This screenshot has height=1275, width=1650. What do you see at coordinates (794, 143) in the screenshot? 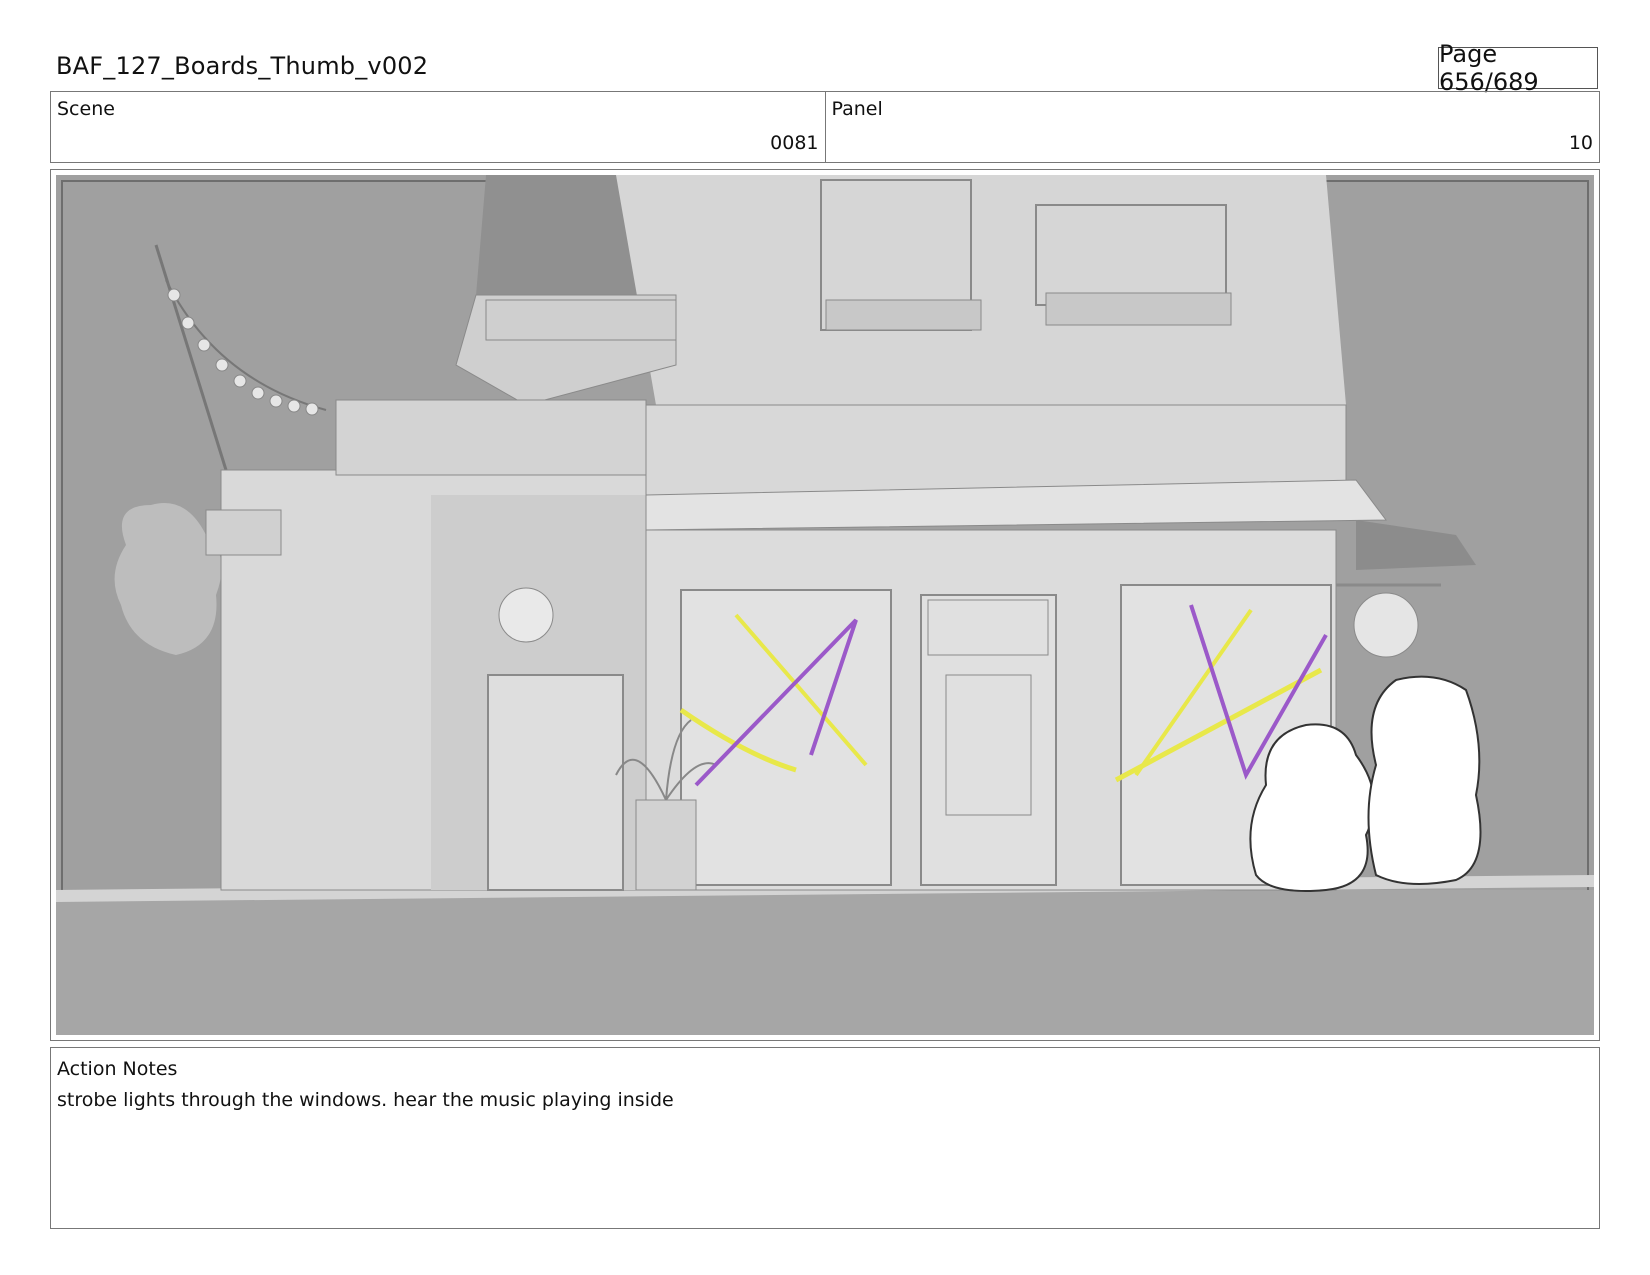
I see `scene-number: 0081` at bounding box center [794, 143].